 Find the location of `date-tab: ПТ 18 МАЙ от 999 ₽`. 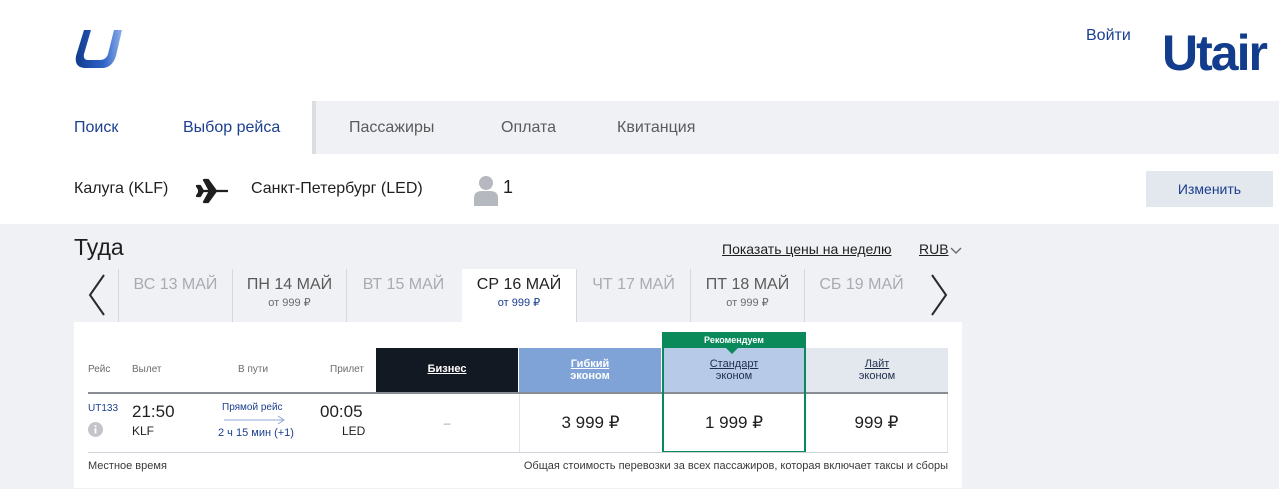

date-tab: ПТ 18 МАЙ от 999 ₽ is located at coordinates (747, 295).